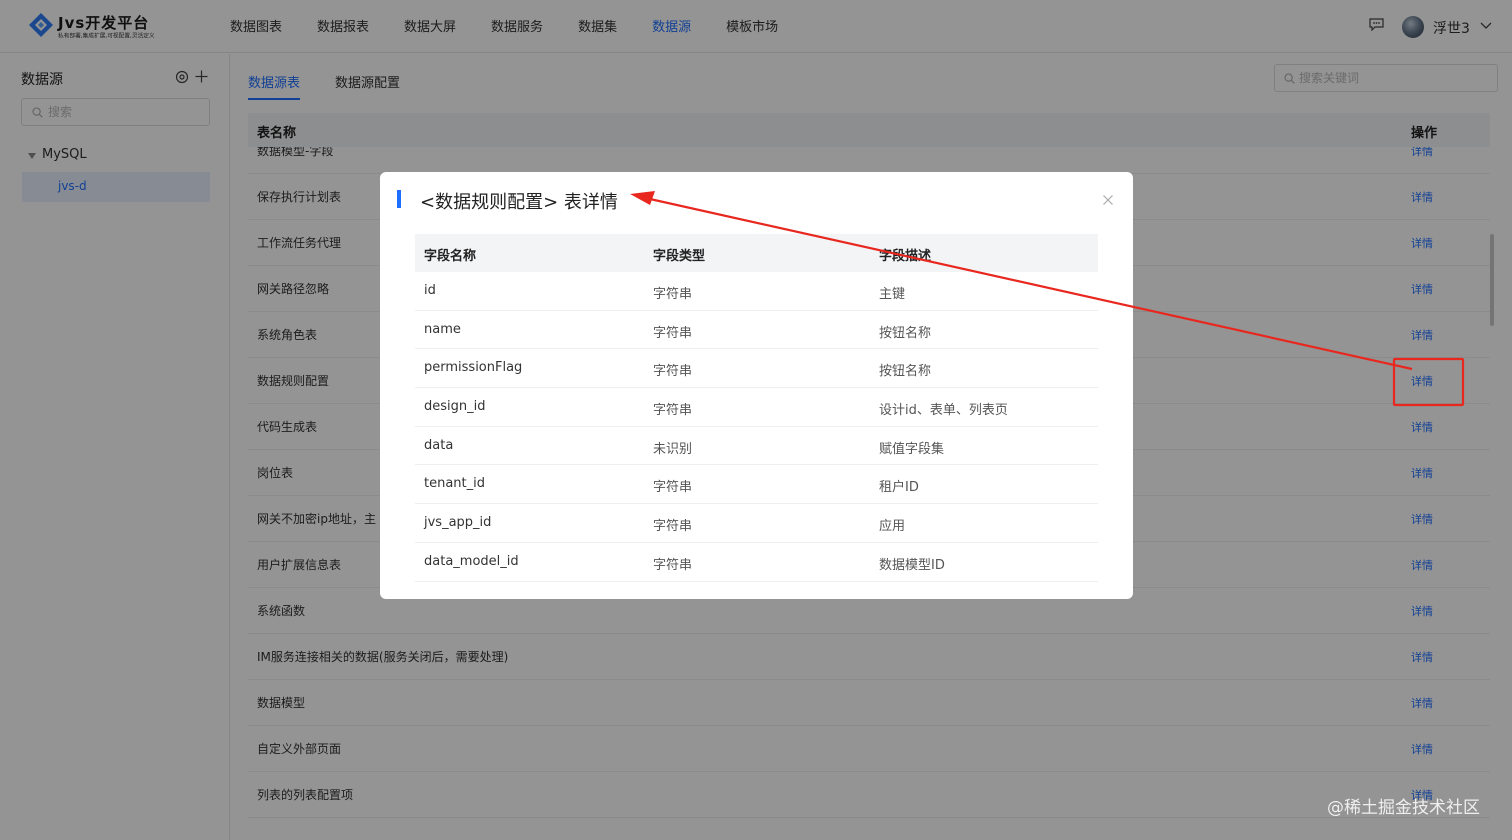  I want to click on field-table-header: 字段名称 字段类型 字段描述, so click(756, 253).